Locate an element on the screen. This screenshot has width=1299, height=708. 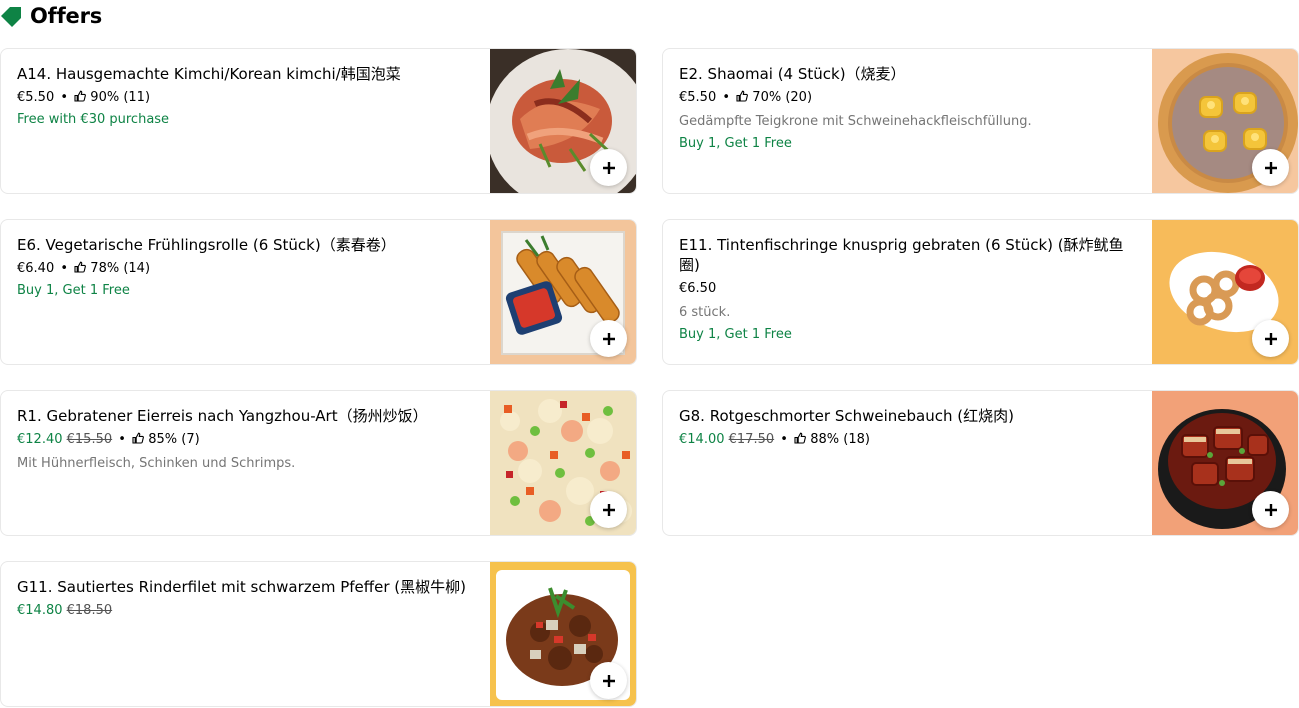
item-rating: 85% (7) is located at coordinates (174, 439).